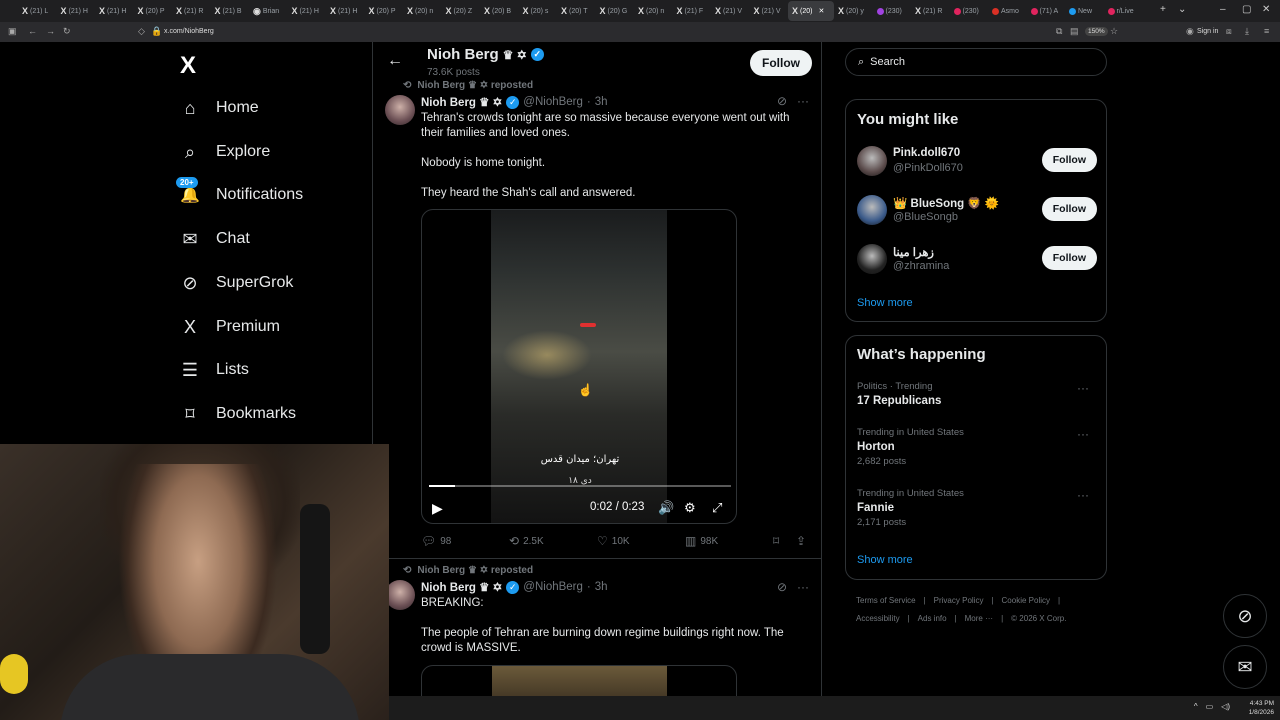  What do you see at coordinates (230, 327) in the screenshot?
I see `nav-premium: X Premium` at bounding box center [230, 327].